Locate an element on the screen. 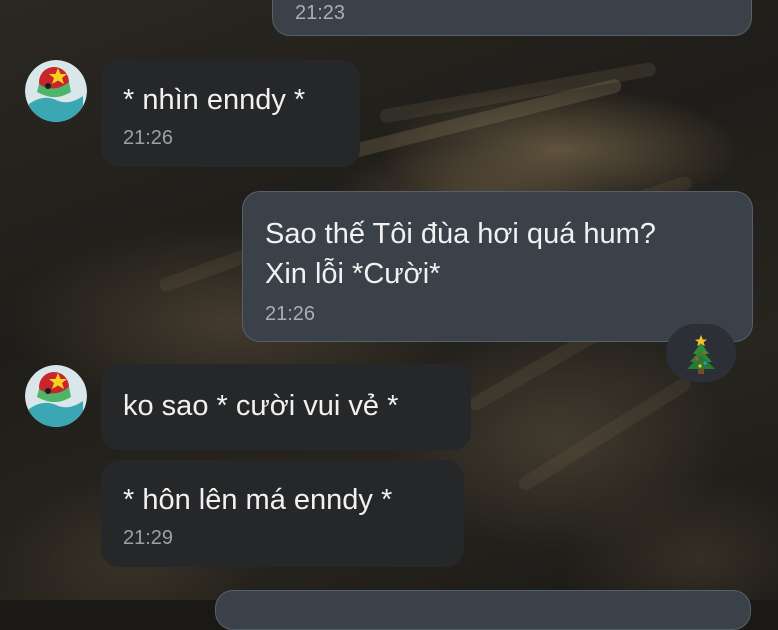 This screenshot has height=630, width=778. message-bubble-incoming: * nhìn enndy * 21:26 is located at coordinates (230, 113).